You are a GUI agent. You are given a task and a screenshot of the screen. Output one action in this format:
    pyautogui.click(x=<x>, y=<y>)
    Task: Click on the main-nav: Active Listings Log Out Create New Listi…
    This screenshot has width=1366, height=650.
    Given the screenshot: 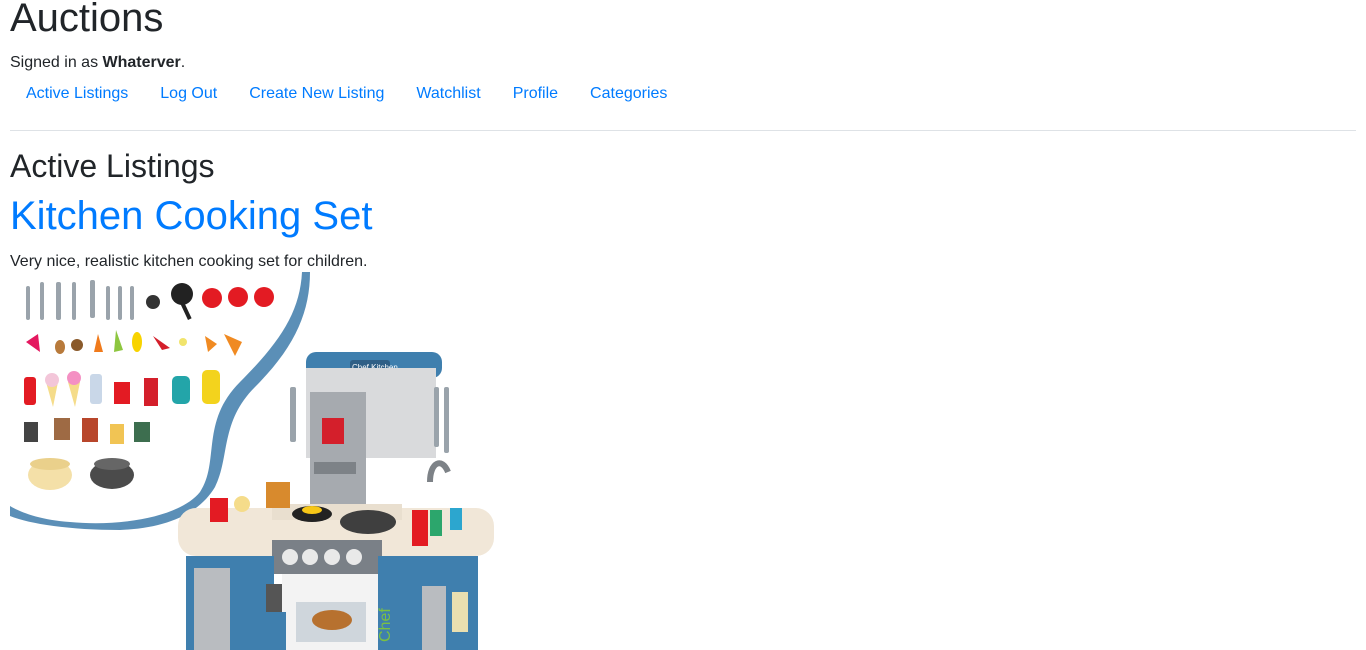 What is the action you would take?
    pyautogui.click(x=346, y=94)
    